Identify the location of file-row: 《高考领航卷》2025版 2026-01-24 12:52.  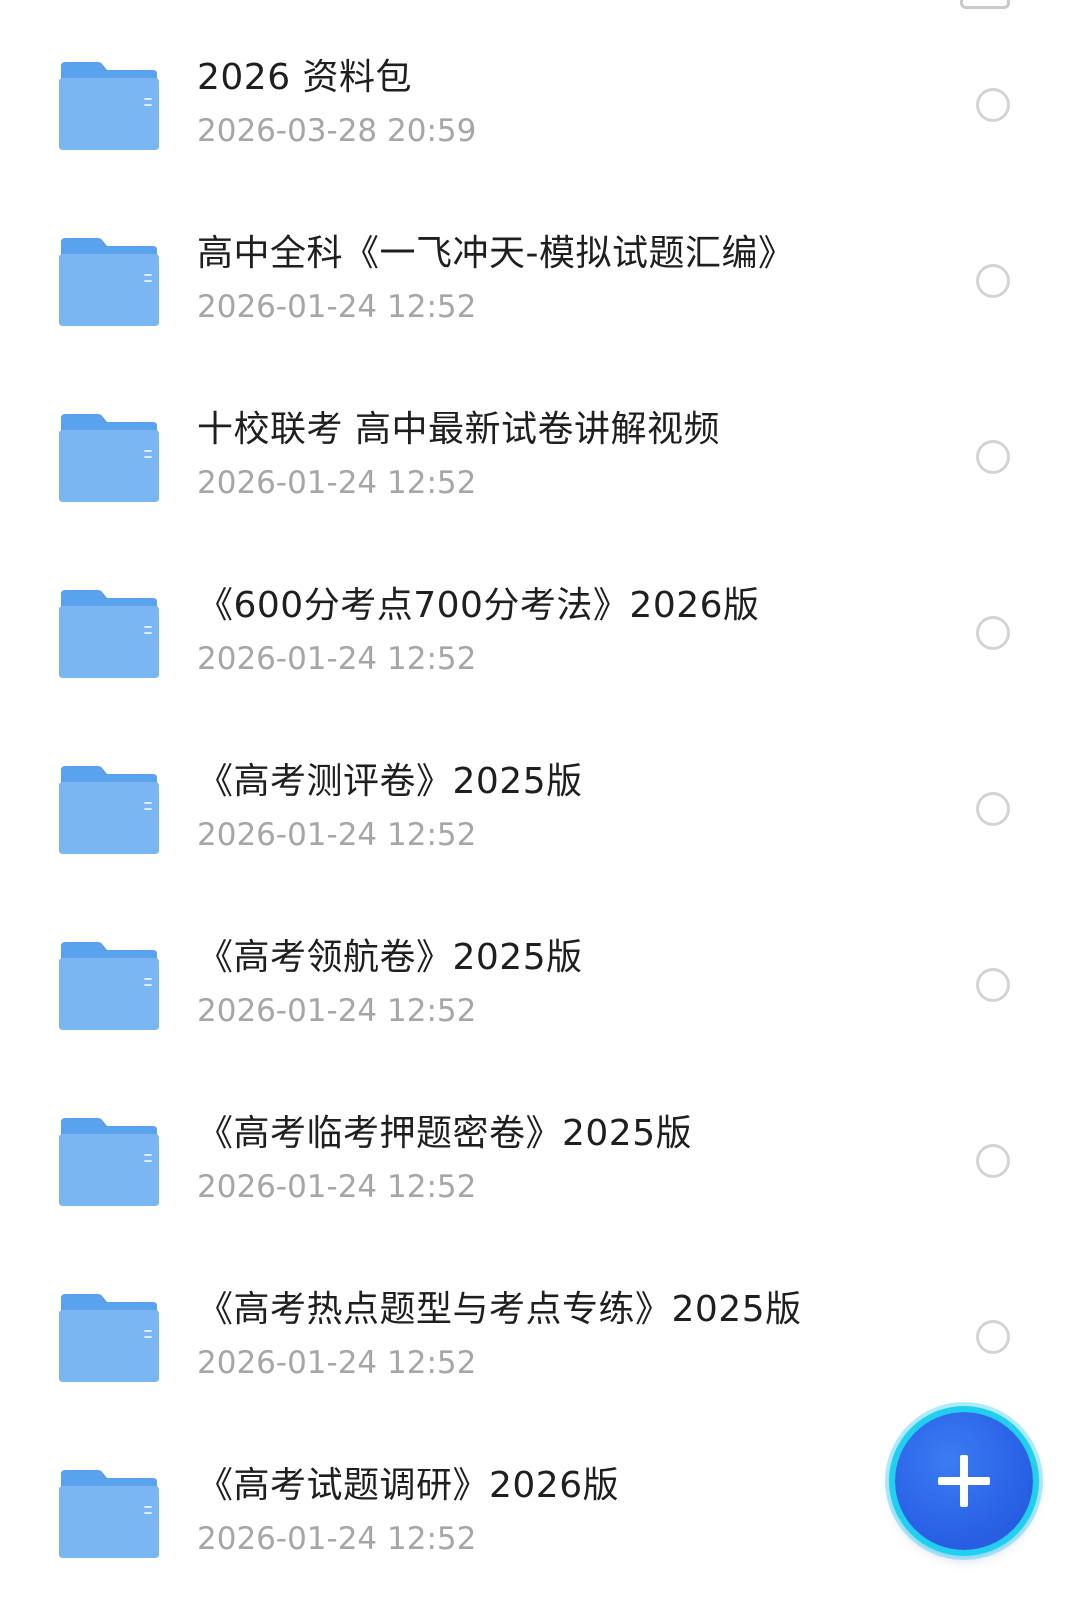
(540, 984).